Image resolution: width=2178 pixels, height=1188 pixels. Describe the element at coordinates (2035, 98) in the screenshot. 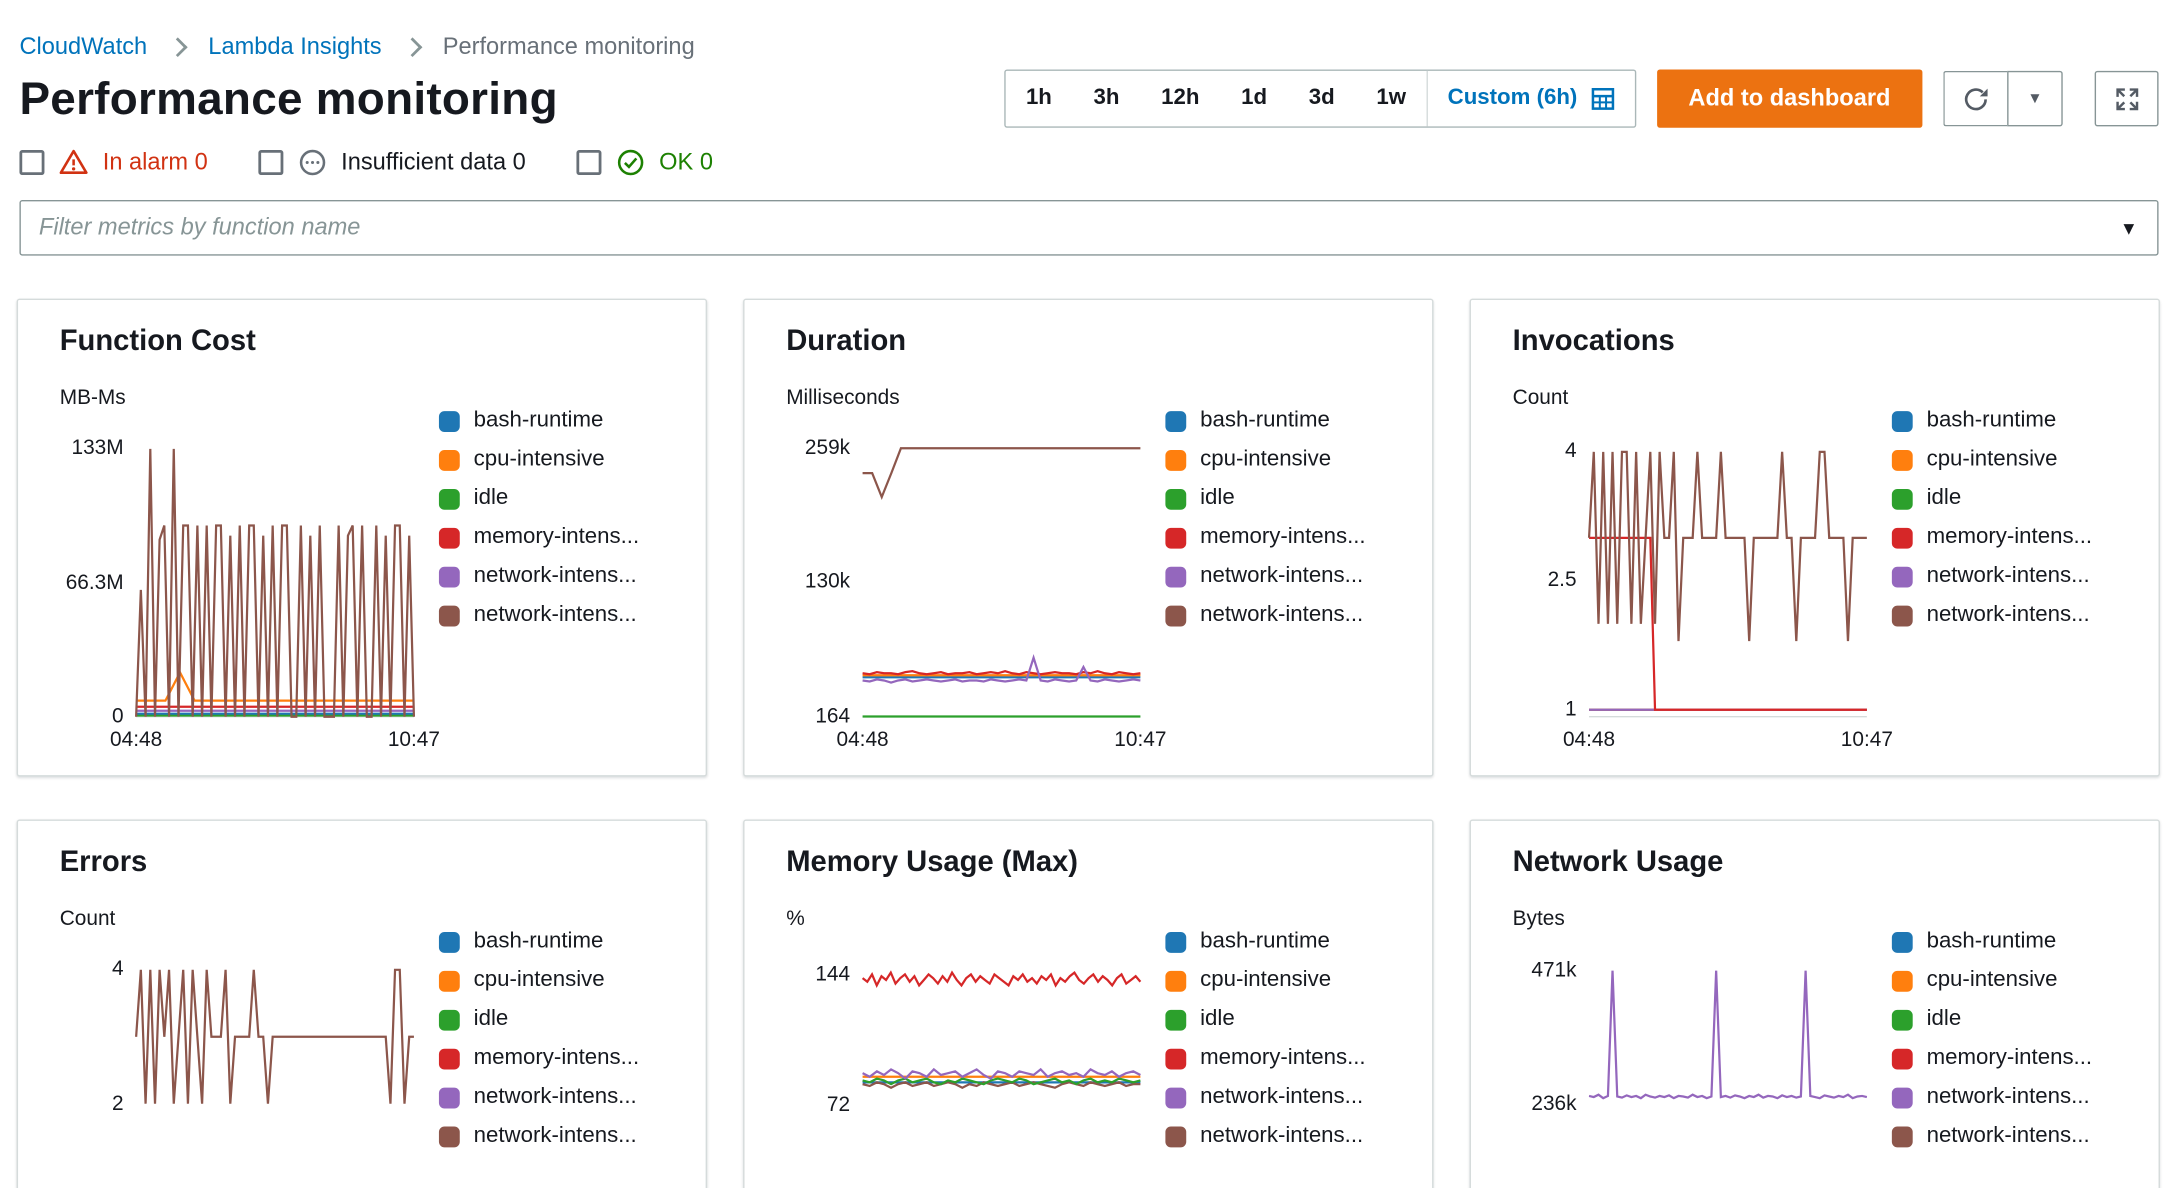

I see `refresh-options-button: ▼` at that location.